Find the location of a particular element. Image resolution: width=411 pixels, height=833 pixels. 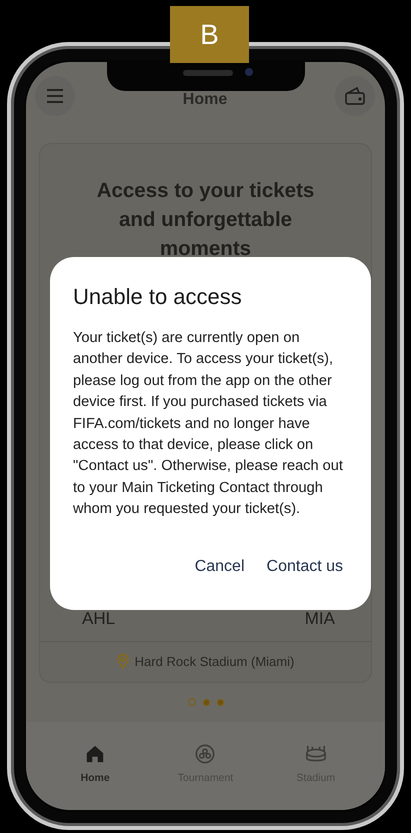

team-code: AHL is located at coordinates (99, 619).